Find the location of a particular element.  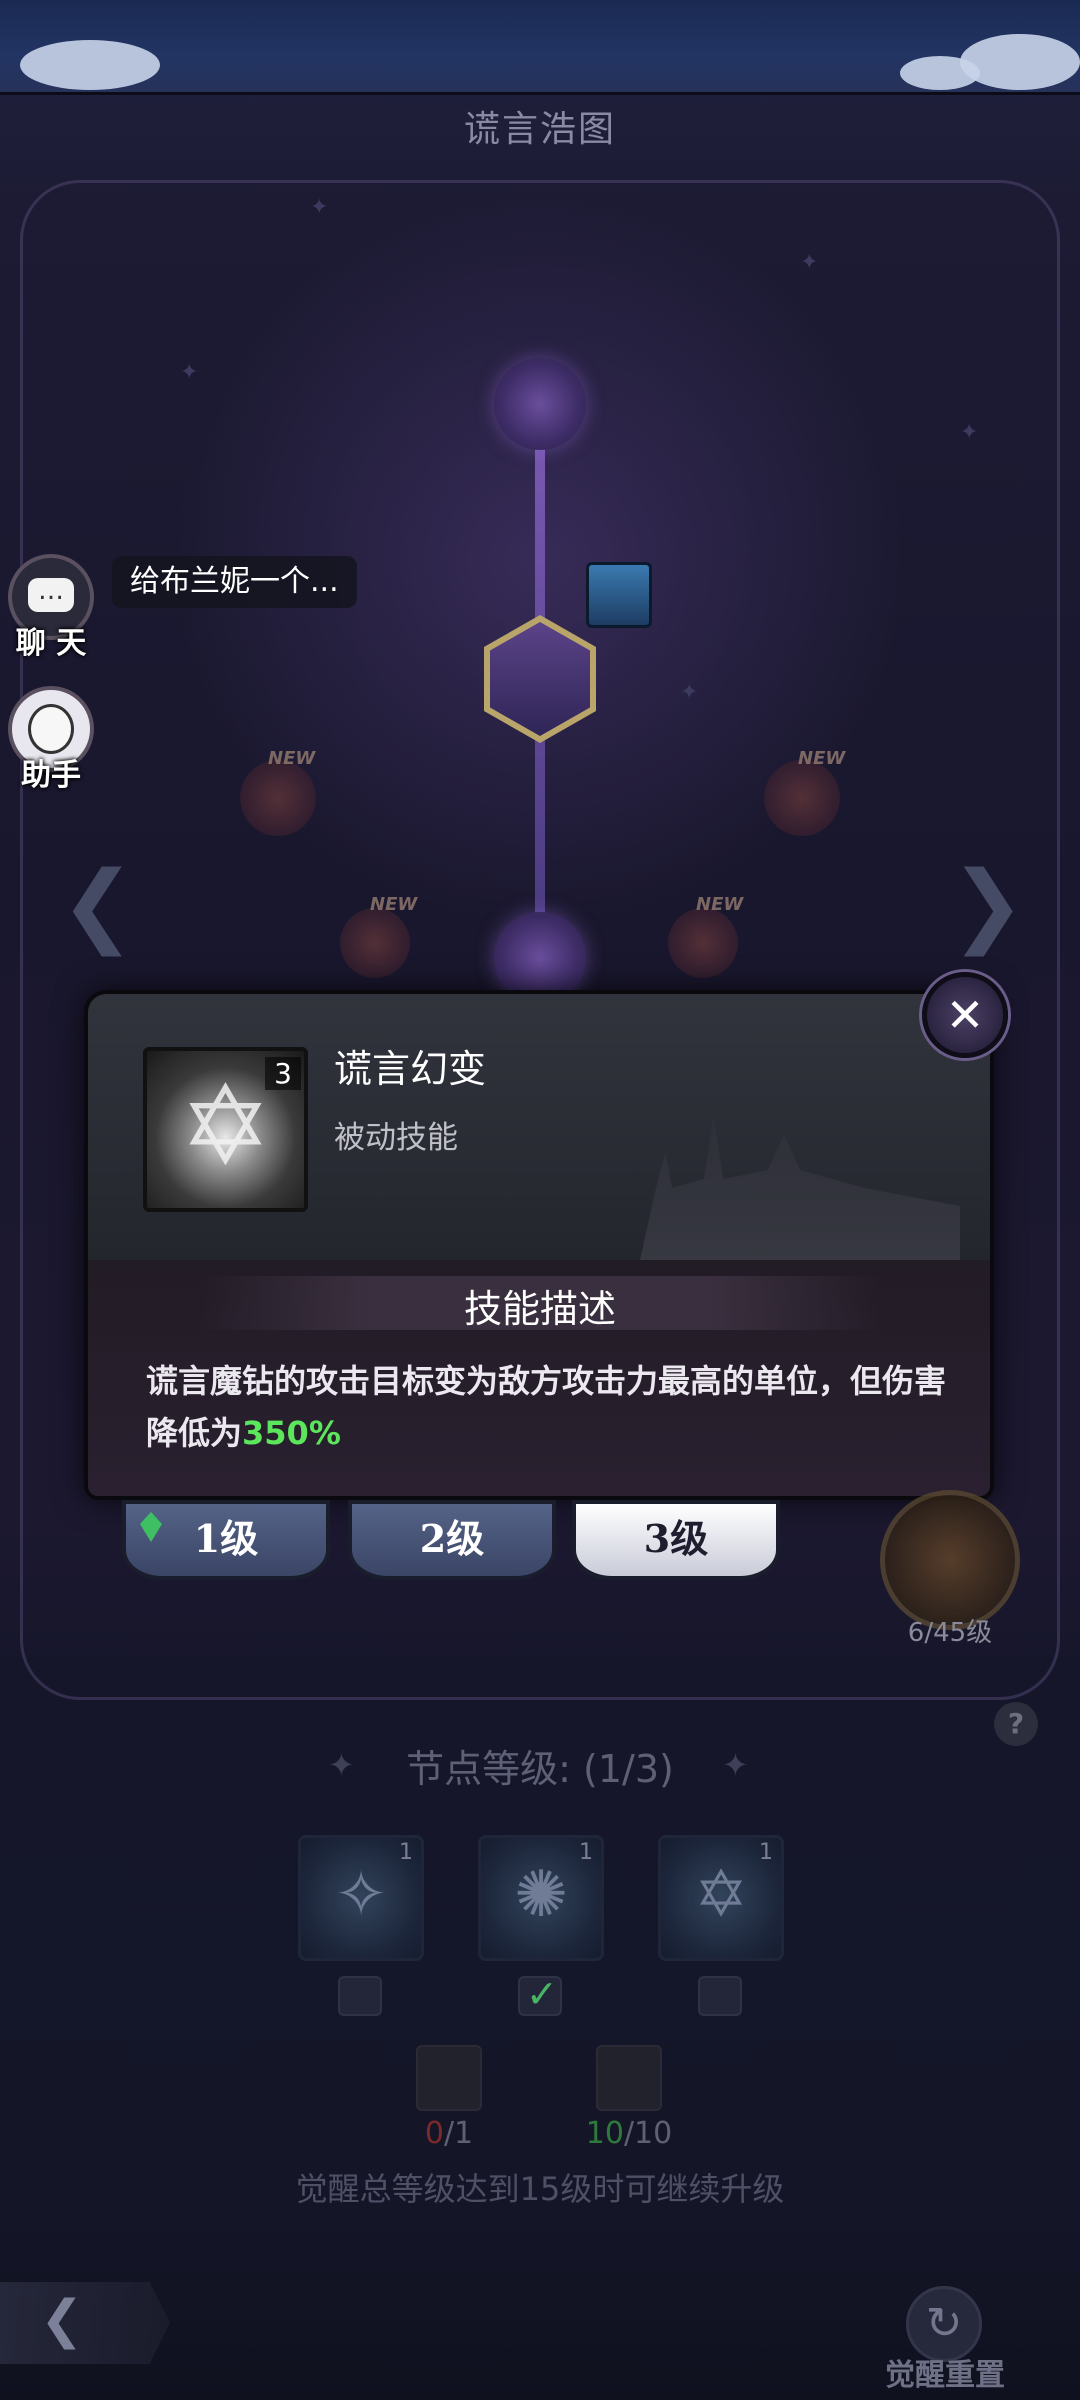

page-title: 谎言浩图 is located at coordinates (539, 129).